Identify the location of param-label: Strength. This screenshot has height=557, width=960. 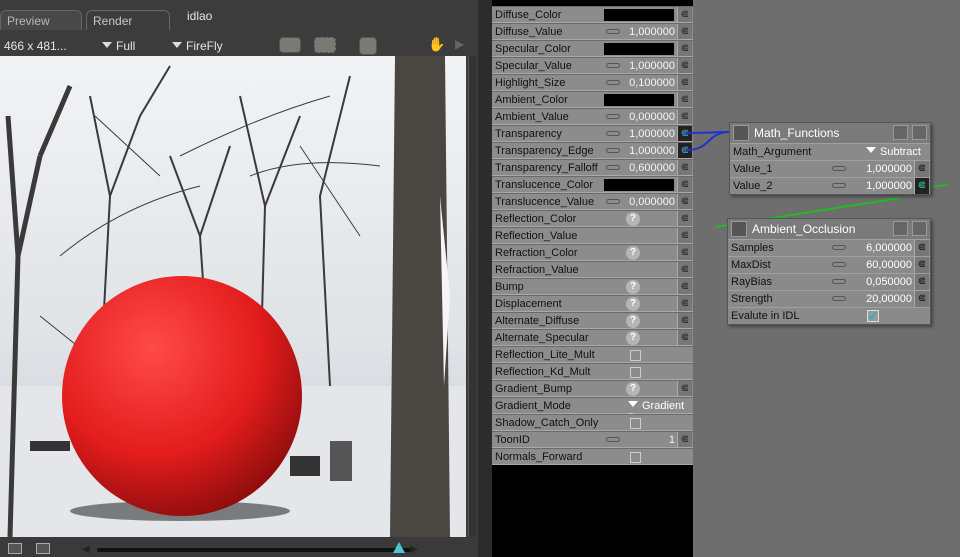
(752, 299).